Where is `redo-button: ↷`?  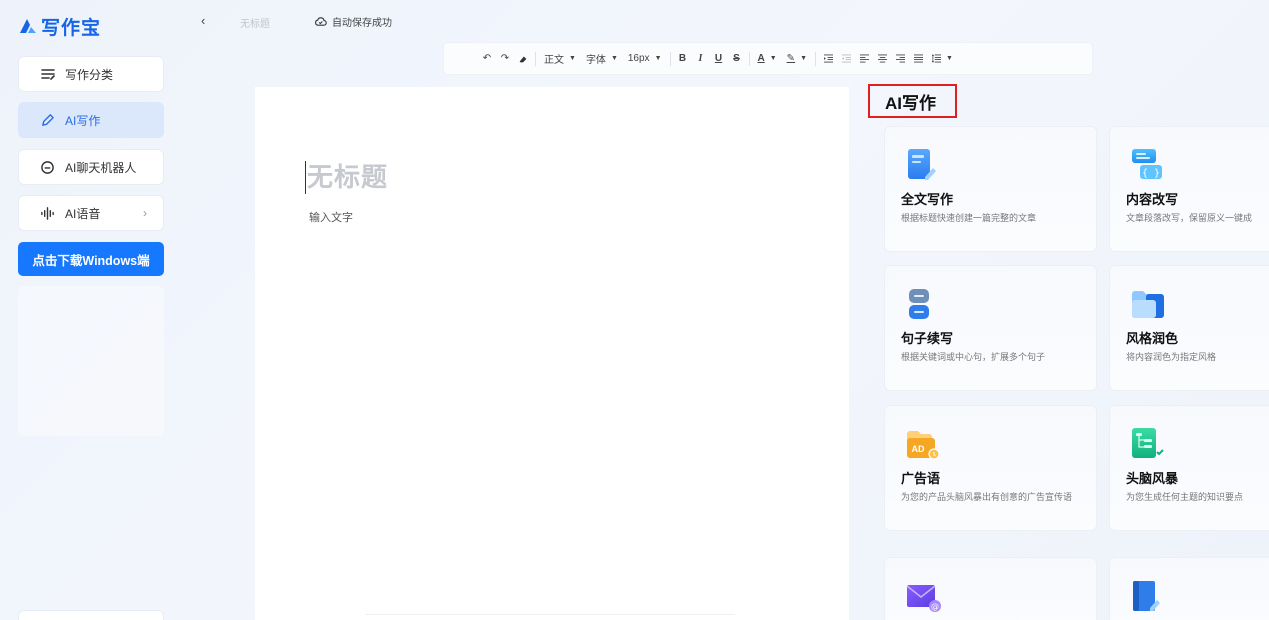 redo-button: ↷ is located at coordinates (505, 59).